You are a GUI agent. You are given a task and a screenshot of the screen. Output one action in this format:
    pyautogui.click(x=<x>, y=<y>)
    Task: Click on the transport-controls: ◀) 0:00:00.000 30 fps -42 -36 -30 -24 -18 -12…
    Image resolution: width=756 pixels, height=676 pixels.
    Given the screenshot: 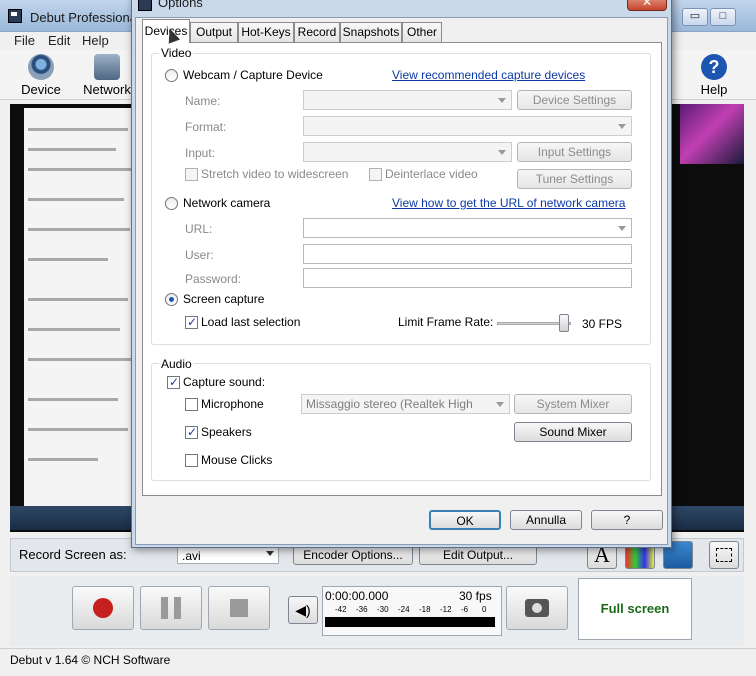 What is the action you would take?
    pyautogui.click(x=377, y=611)
    